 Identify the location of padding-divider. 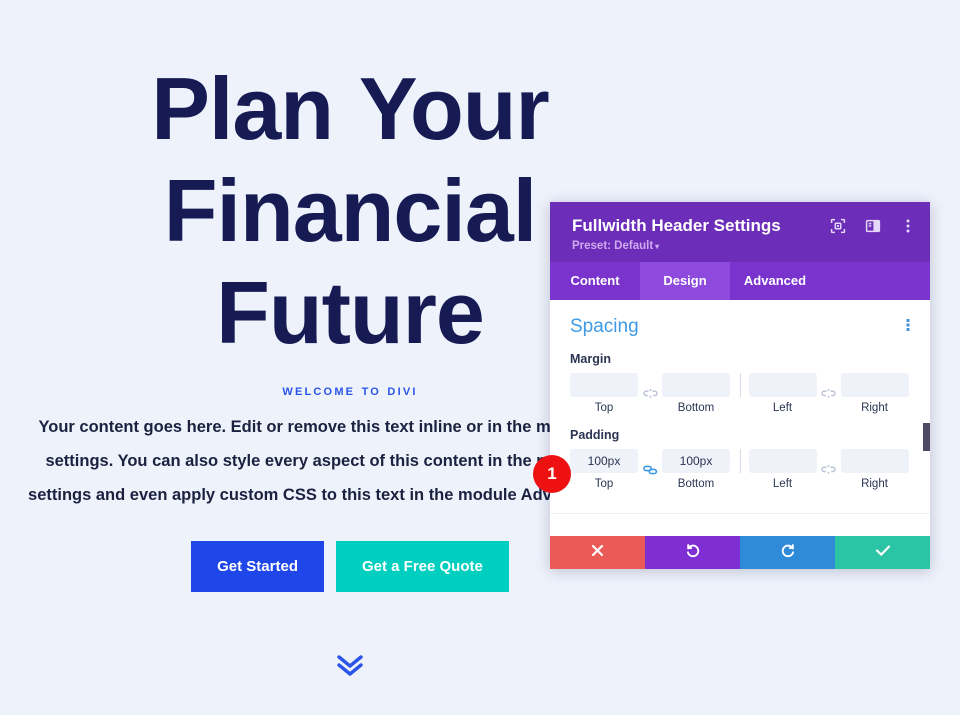
(740, 461).